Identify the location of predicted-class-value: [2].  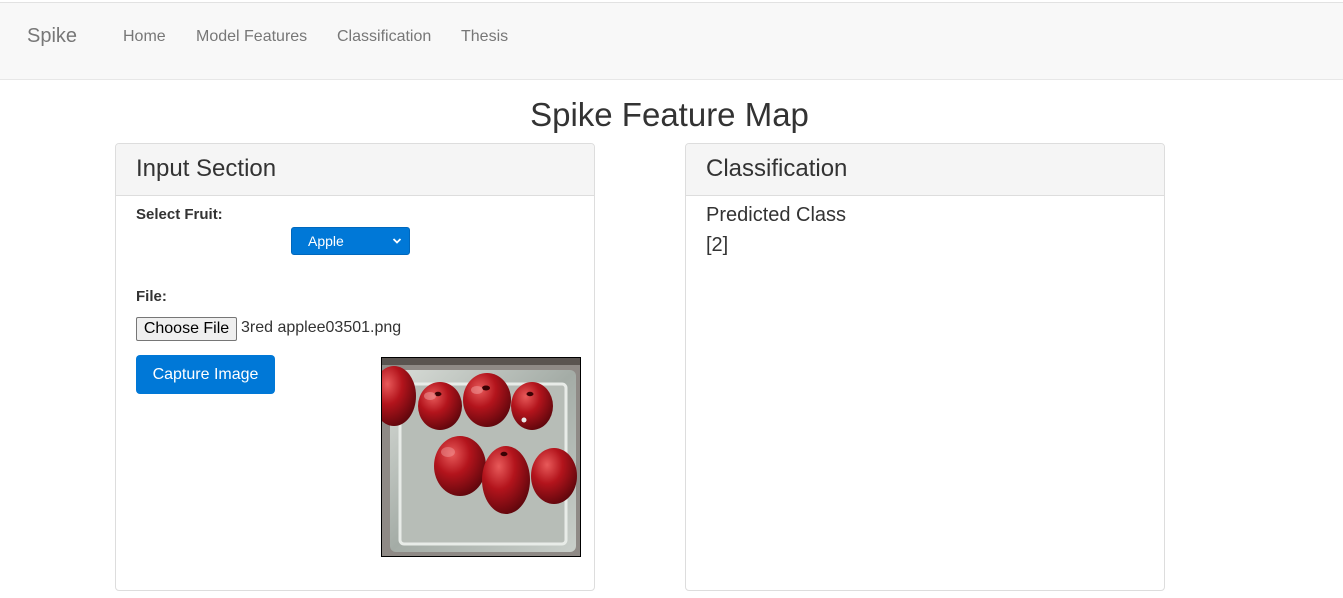
(717, 245).